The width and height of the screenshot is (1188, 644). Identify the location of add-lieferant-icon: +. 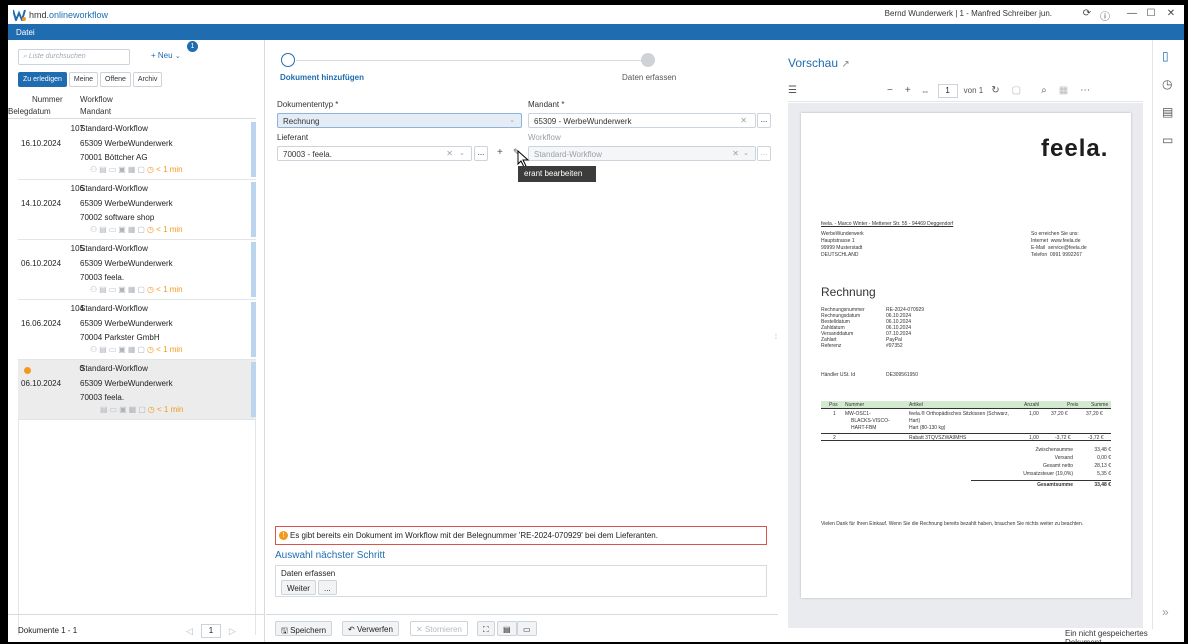
(500, 152).